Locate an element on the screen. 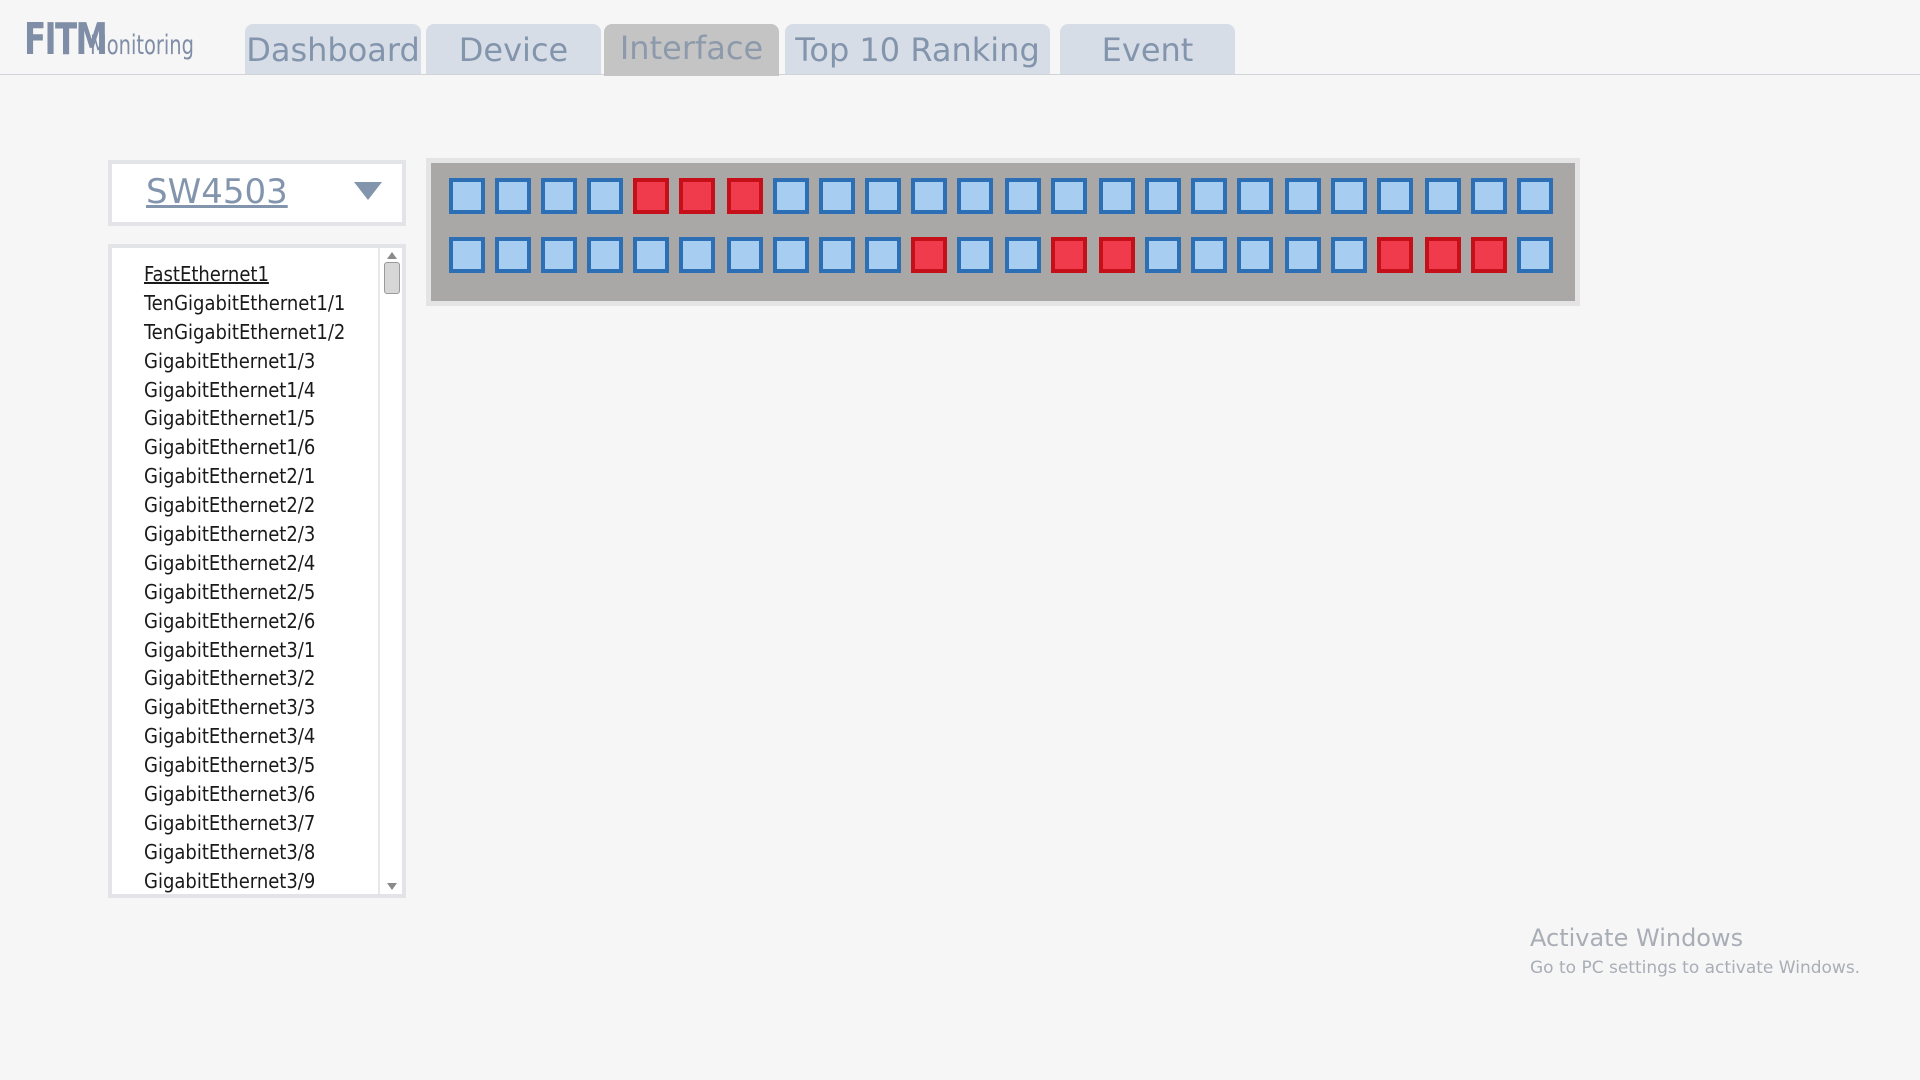  port-row1-7-down is located at coordinates (745, 196).